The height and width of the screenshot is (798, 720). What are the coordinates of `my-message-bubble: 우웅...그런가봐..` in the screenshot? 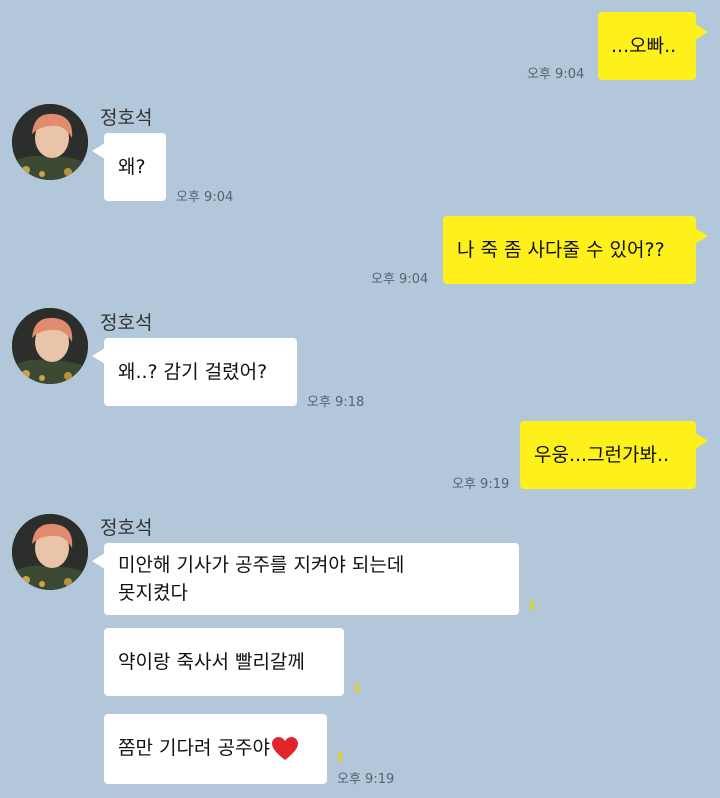 It's located at (614, 455).